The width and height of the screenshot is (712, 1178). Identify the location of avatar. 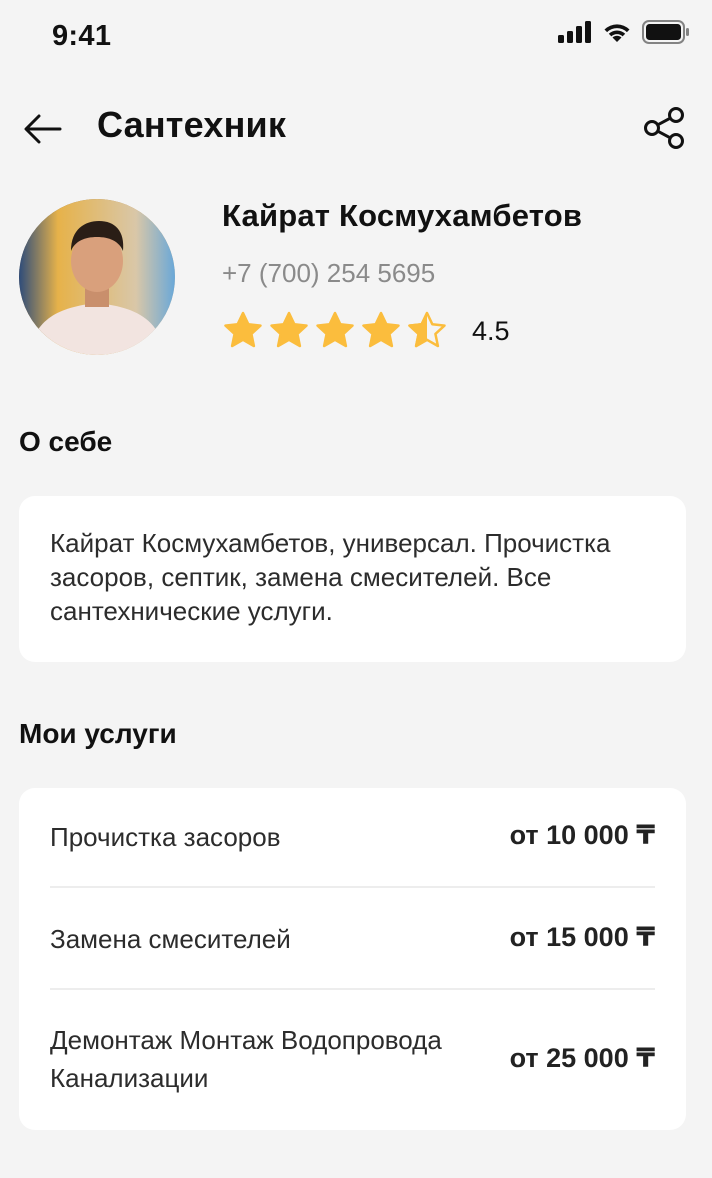
(97, 277).